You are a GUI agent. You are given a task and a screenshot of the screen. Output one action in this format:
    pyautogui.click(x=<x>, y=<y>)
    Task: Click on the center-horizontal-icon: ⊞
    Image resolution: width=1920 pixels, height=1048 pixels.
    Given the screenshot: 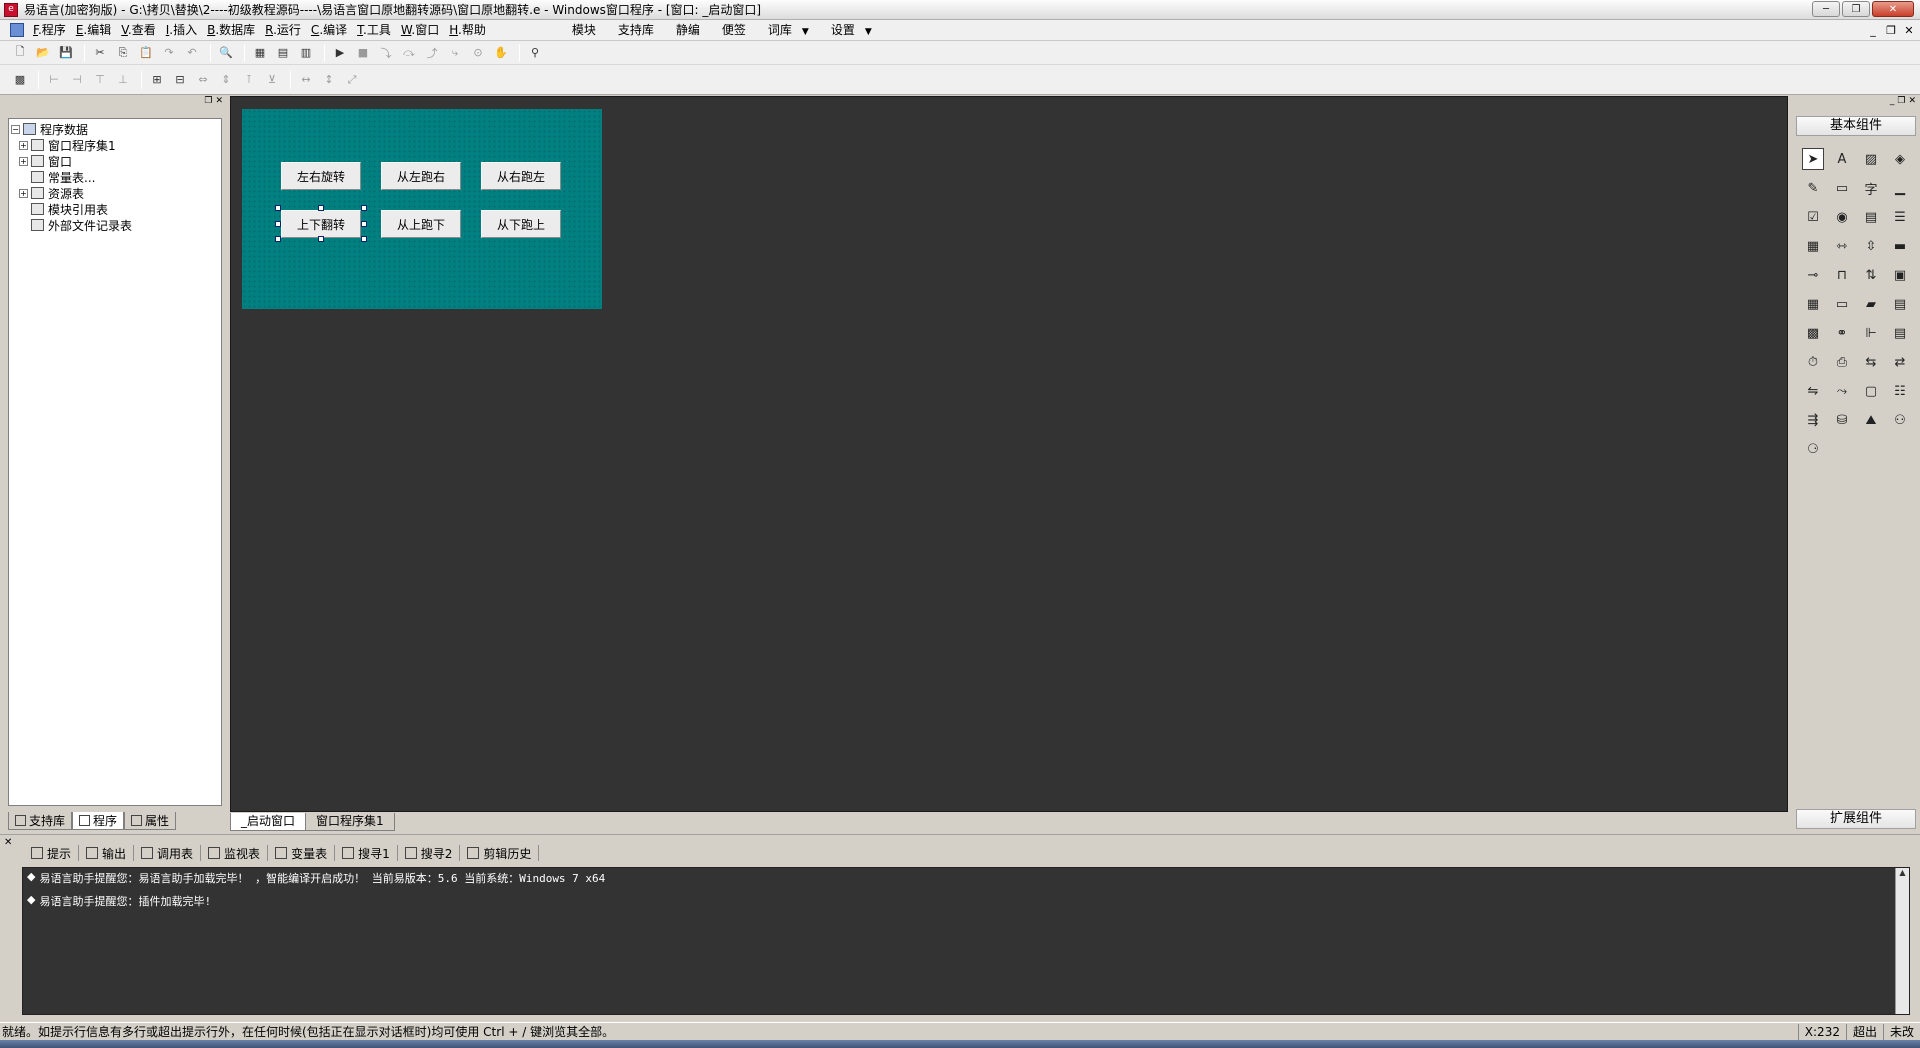 What is the action you would take?
    pyautogui.click(x=157, y=80)
    